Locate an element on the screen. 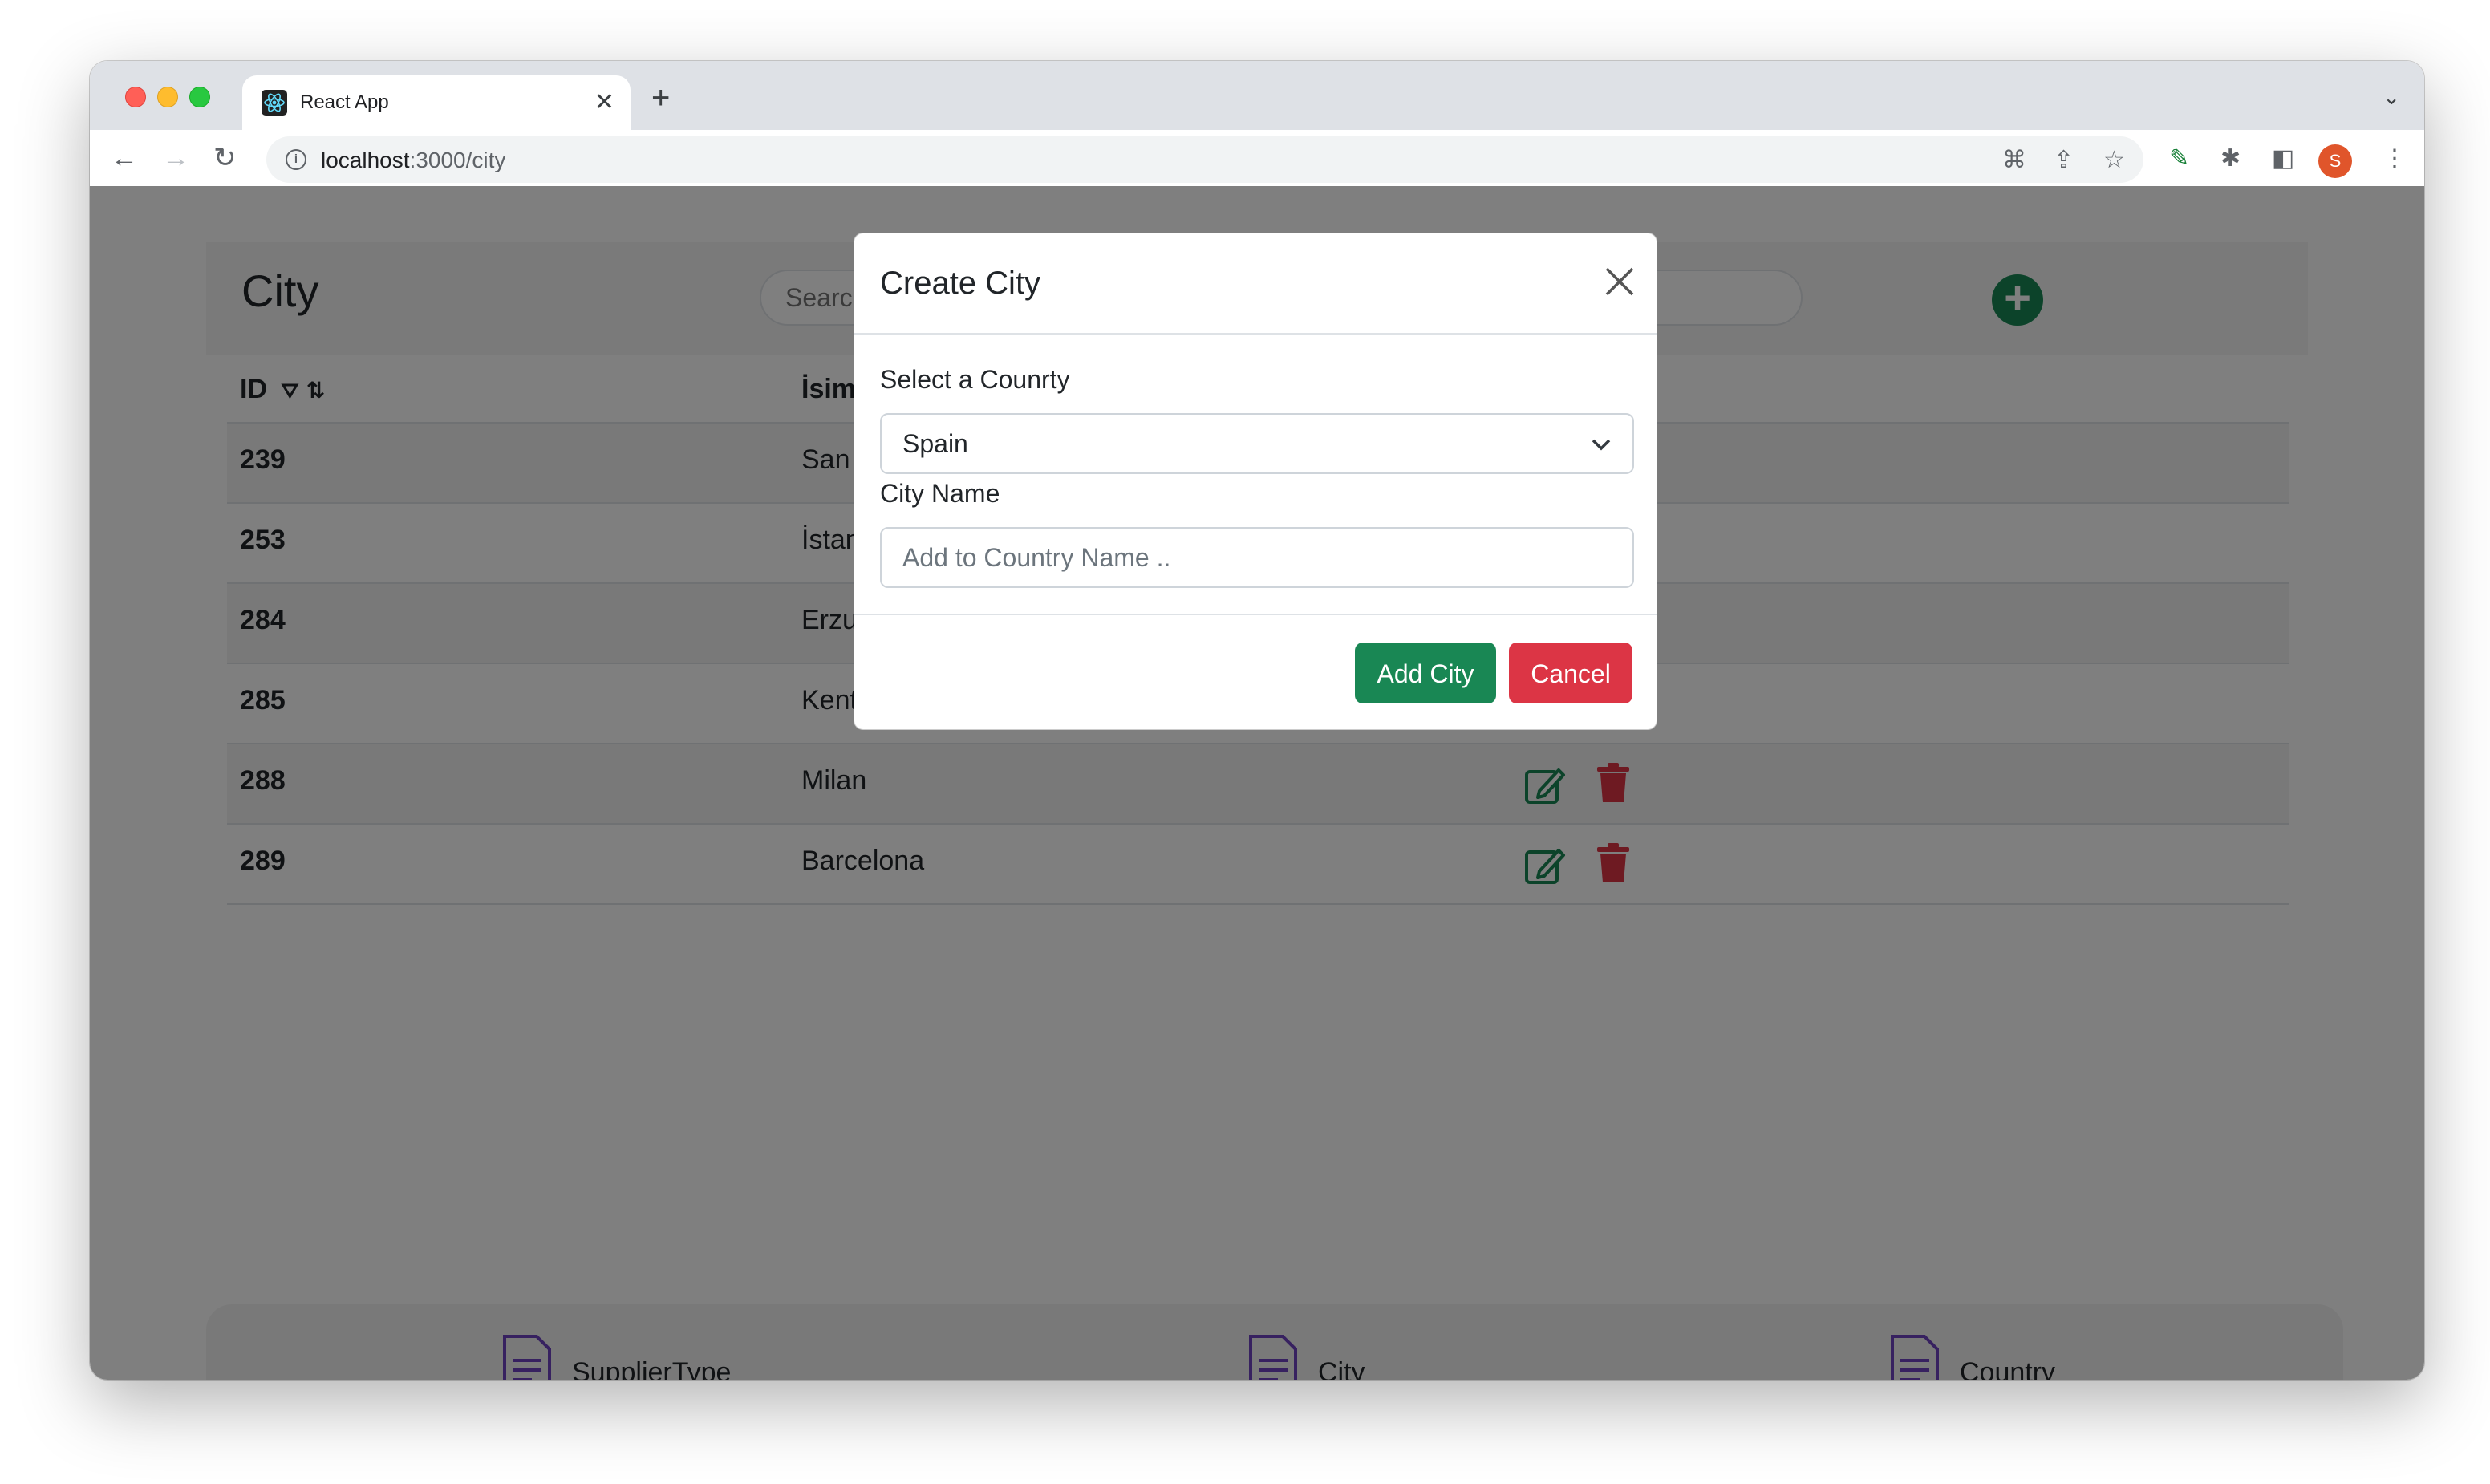 This screenshot has width=2490, height=1484. close-icon is located at coordinates (1620, 282).